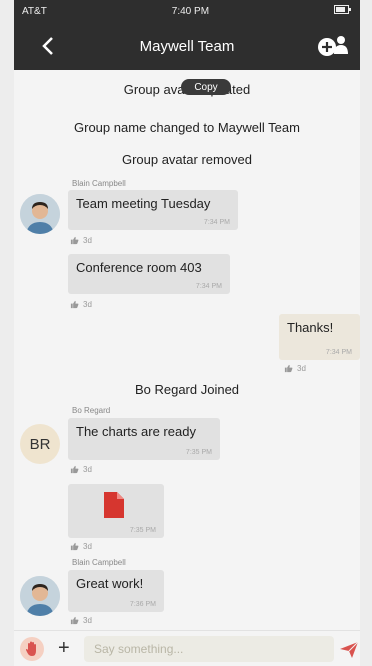 The image size is (372, 666). Describe the element at coordinates (142, 604) in the screenshot. I see `message-time: 7:36 PM` at that location.